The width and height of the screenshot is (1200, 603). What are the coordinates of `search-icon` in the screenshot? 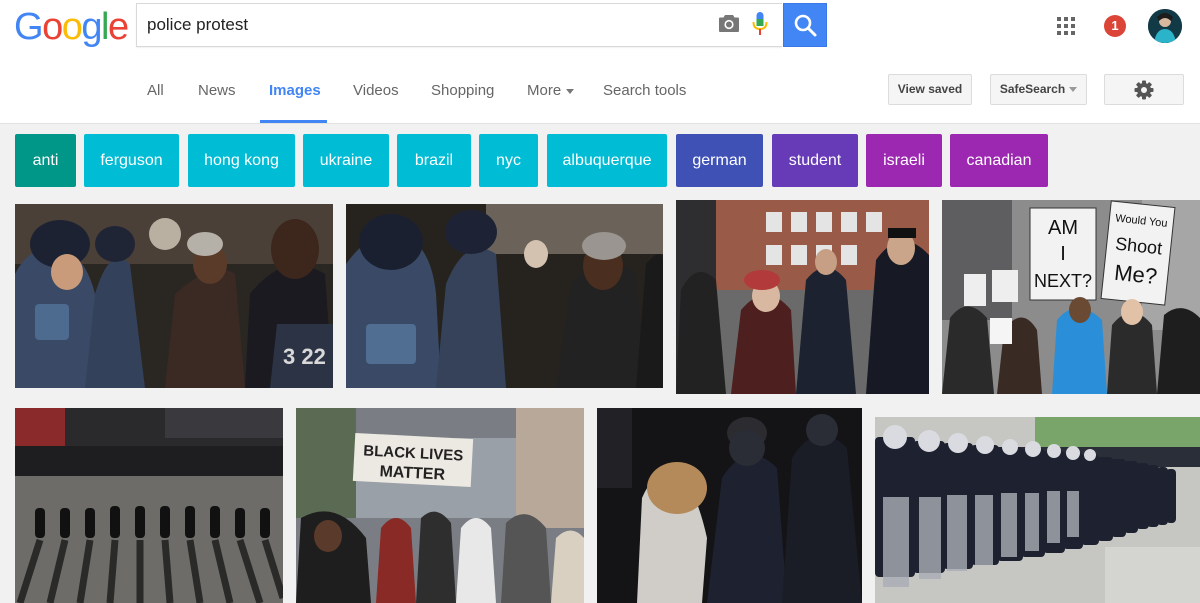 It's located at (805, 25).